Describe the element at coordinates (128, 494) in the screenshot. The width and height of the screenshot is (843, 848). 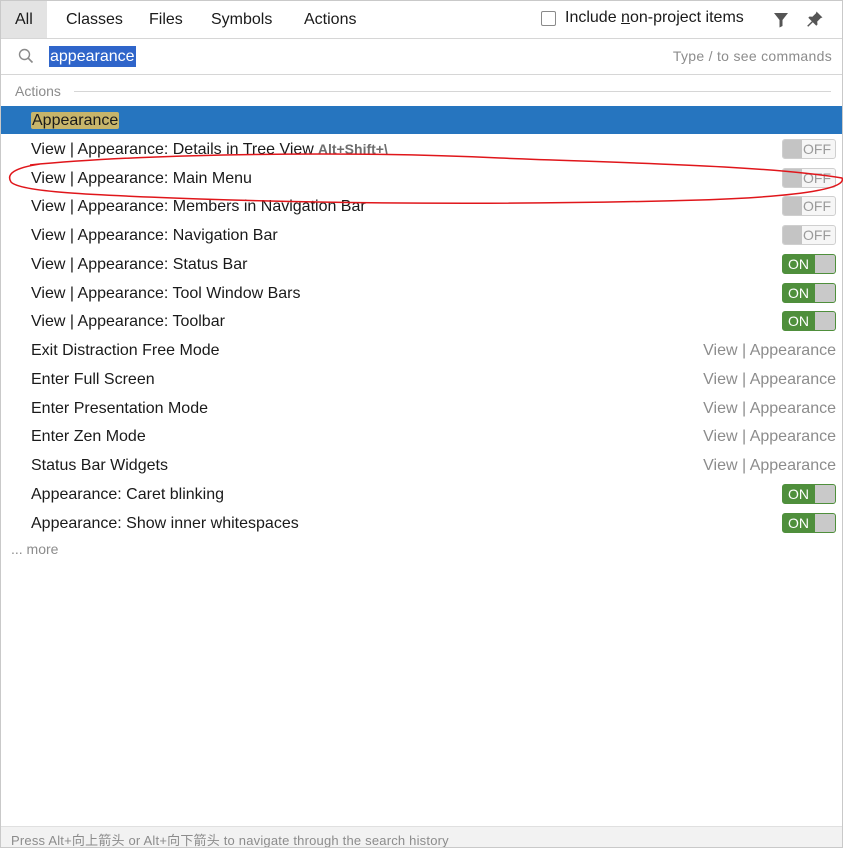
I see `list-item-label: Appearance: Caret blinking` at that location.